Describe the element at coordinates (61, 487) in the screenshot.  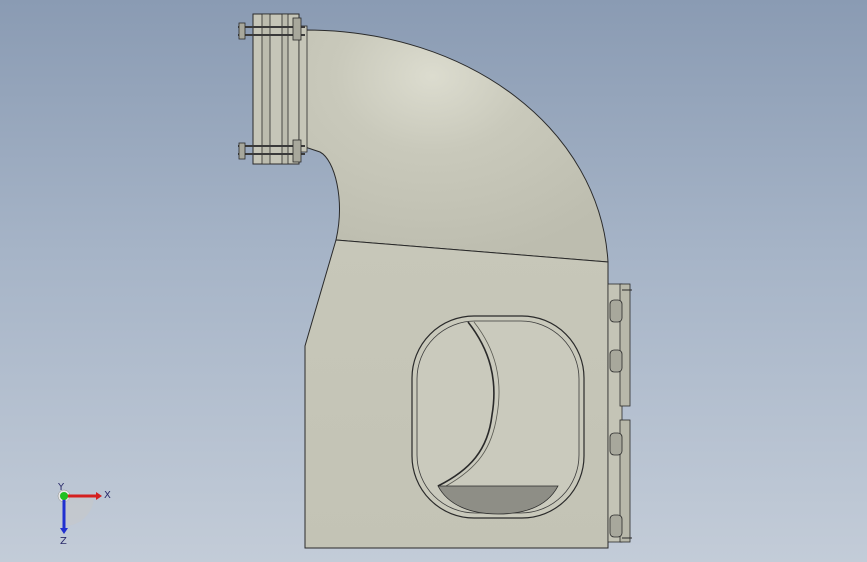
I see `y-axis-label: Y` at that location.